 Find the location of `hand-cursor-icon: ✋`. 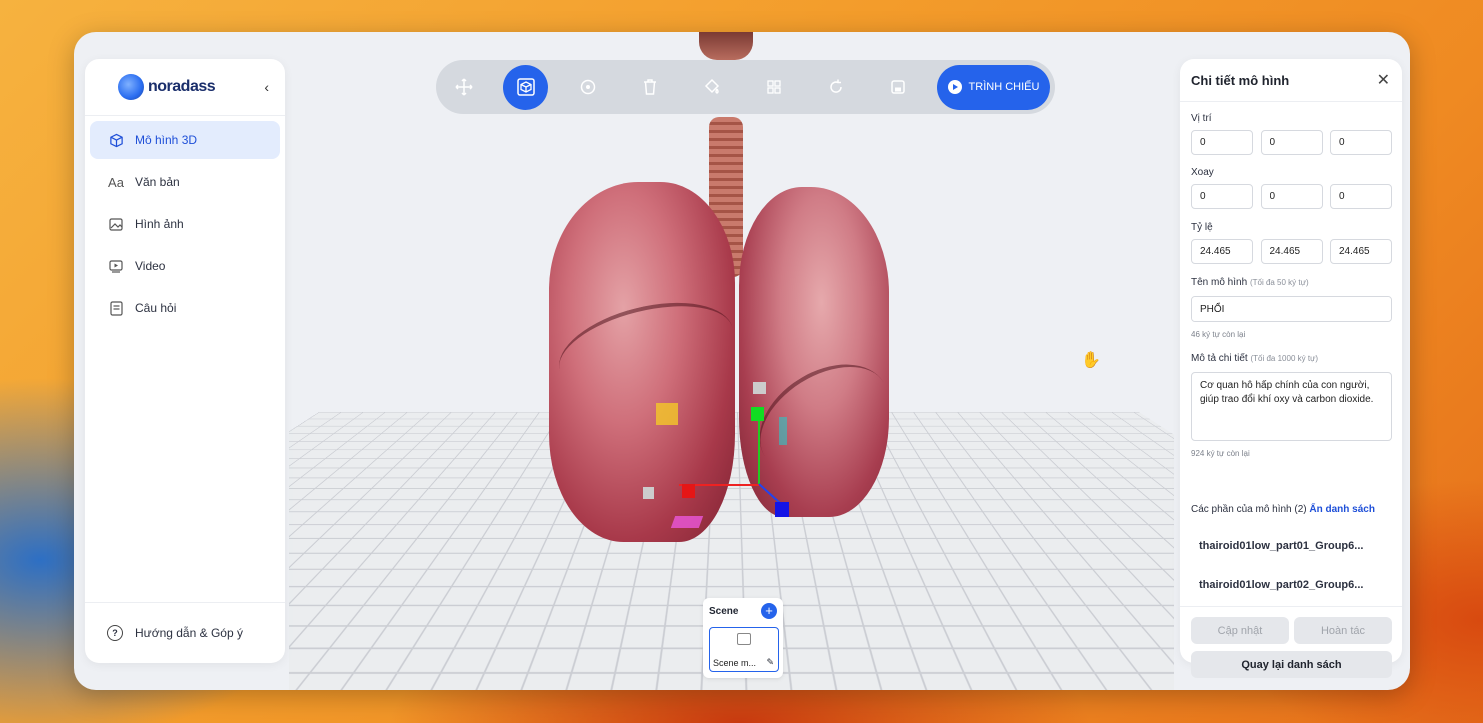

hand-cursor-icon: ✋ is located at coordinates (1091, 360).